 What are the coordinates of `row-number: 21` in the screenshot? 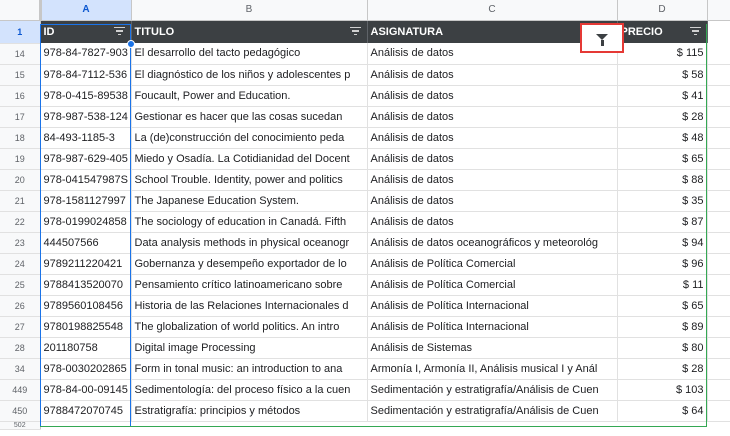 It's located at (20, 201).